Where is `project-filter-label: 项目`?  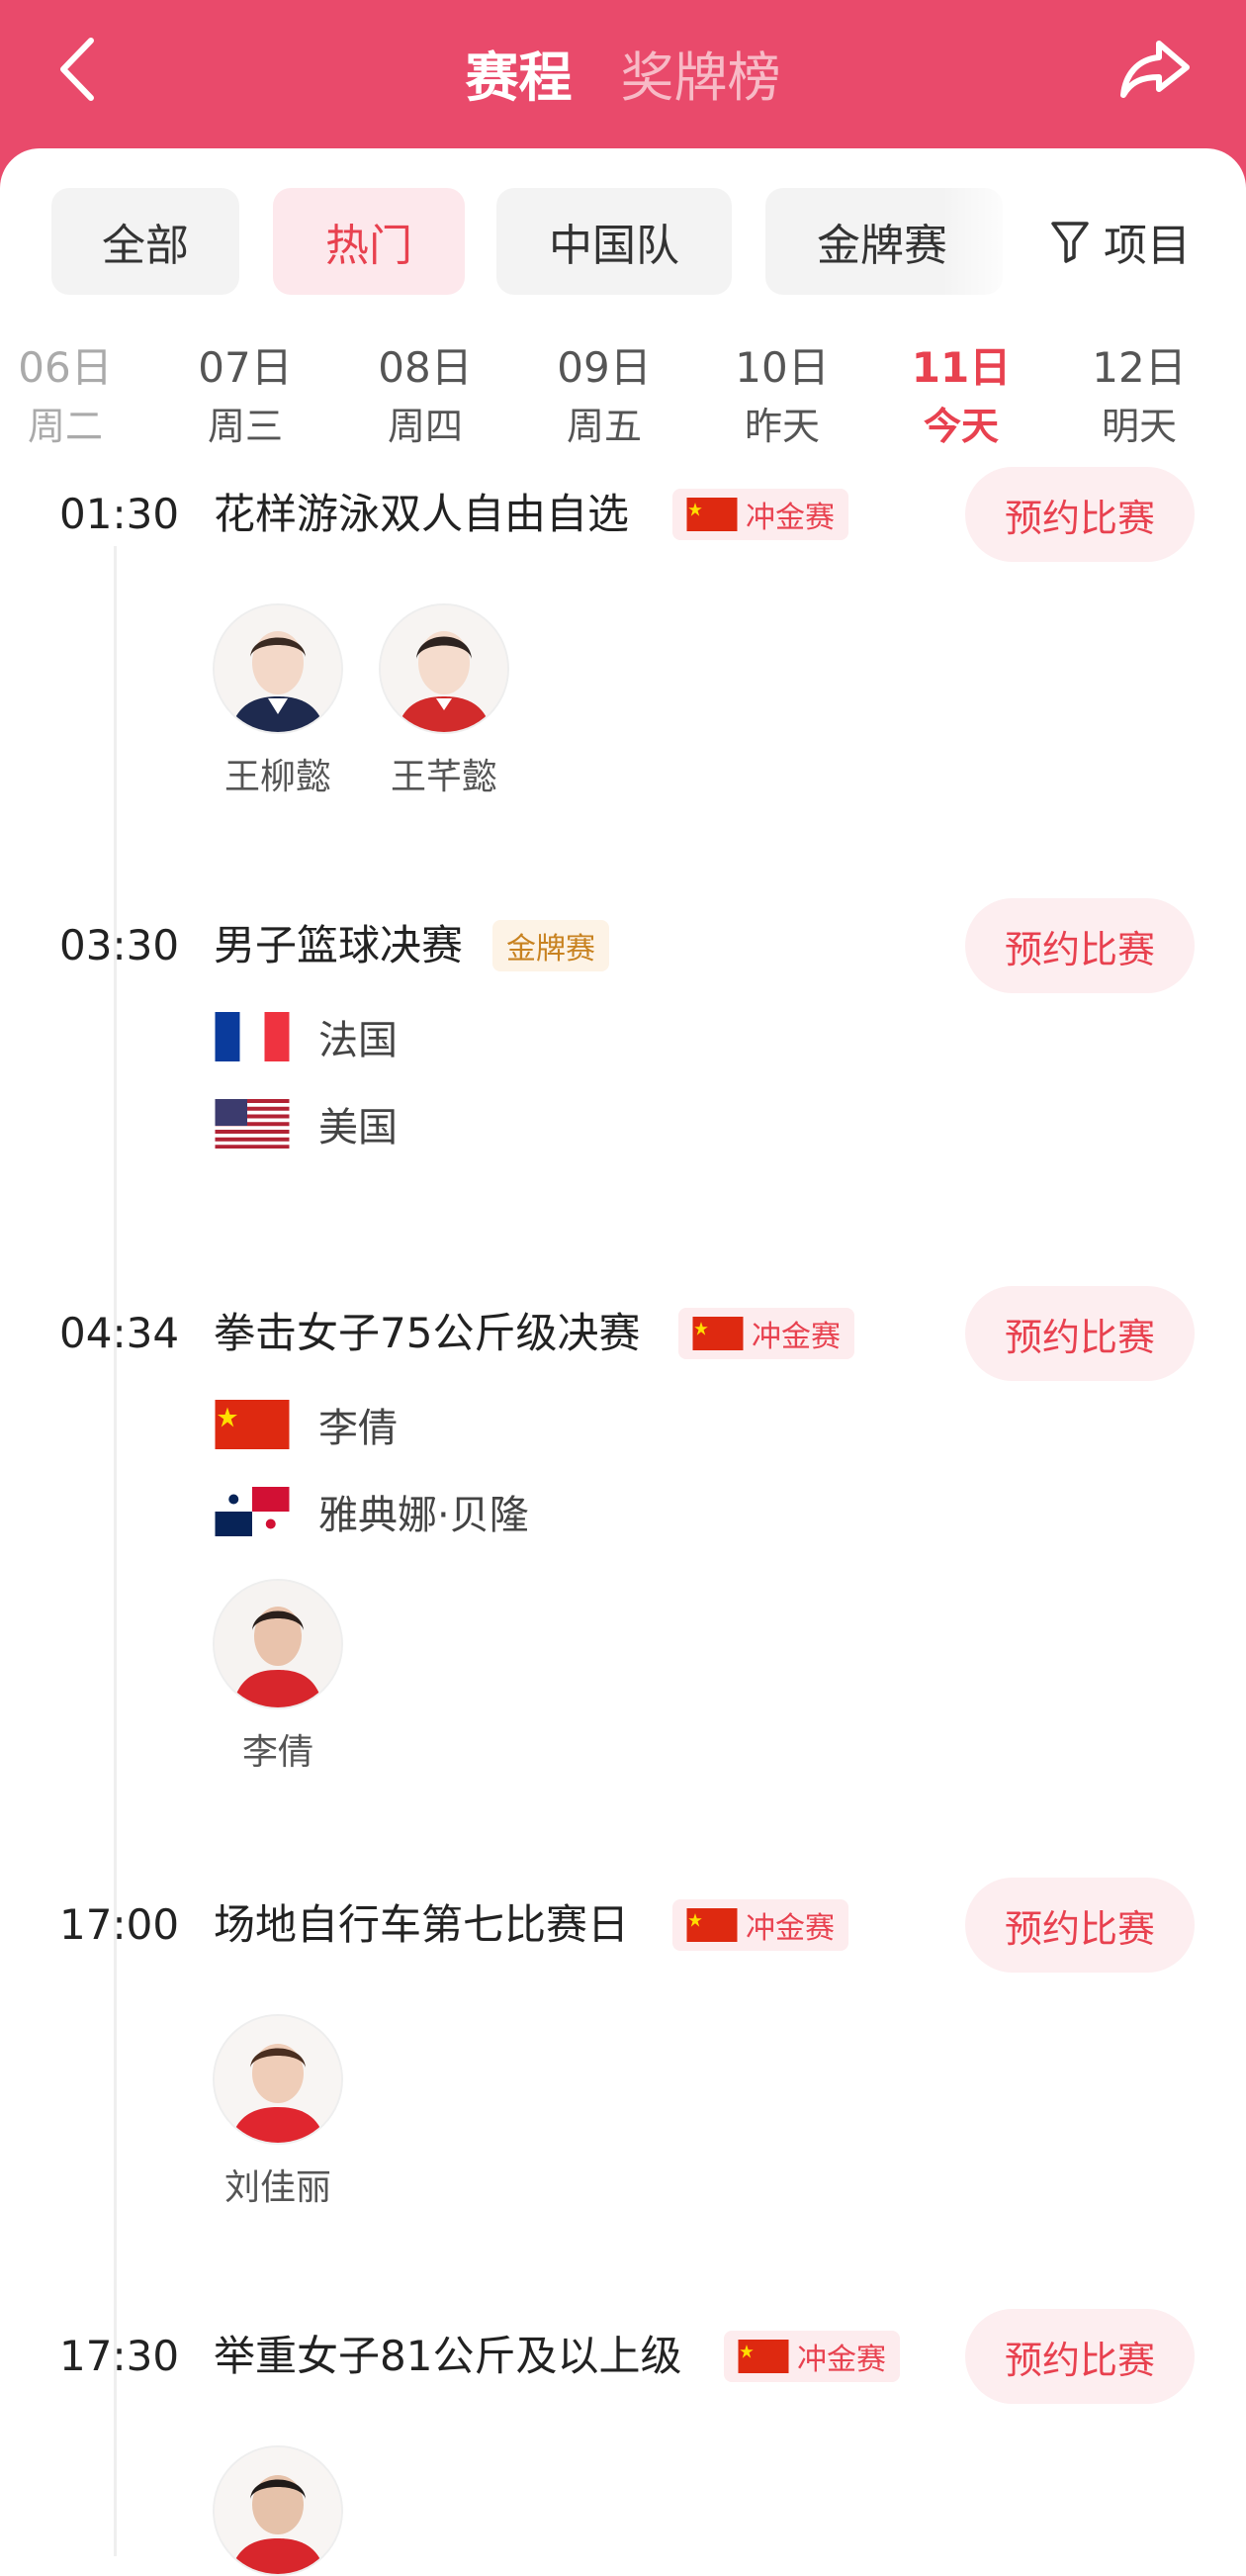
project-filter-label: 项目 is located at coordinates (1147, 246).